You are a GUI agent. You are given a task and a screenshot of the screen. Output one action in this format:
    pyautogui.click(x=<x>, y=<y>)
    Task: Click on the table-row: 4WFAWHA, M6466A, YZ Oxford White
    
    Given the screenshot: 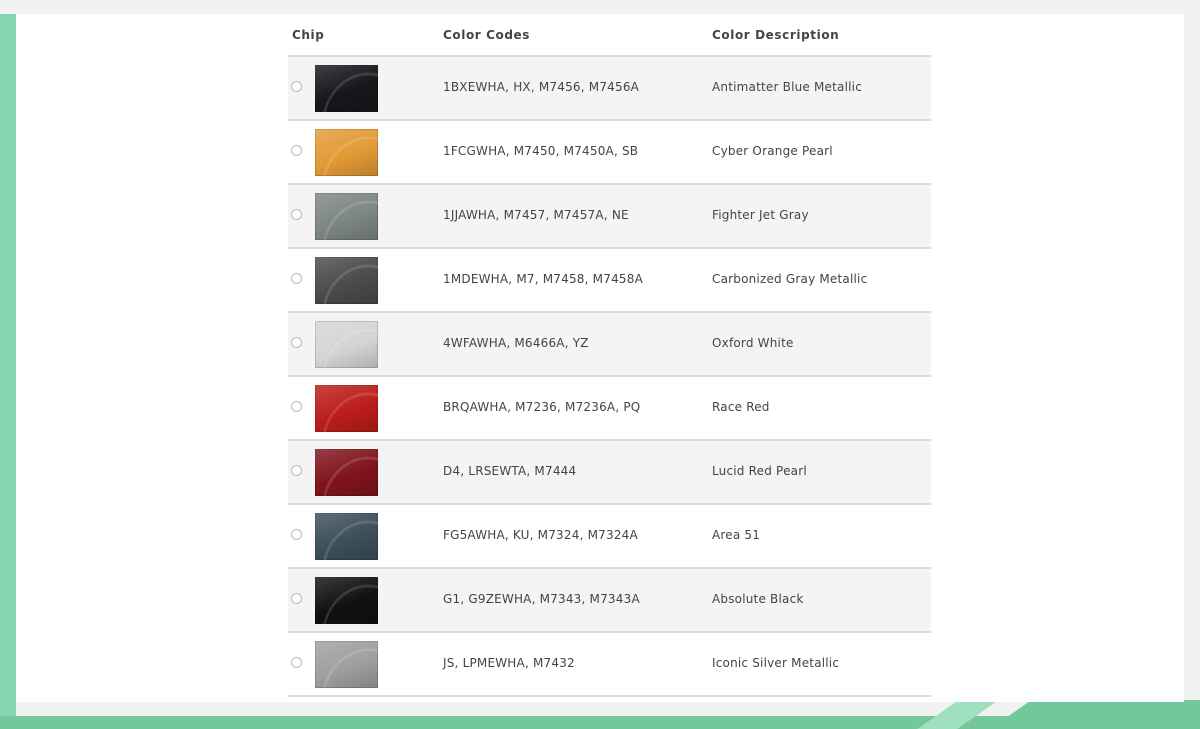 What is the action you would take?
    pyautogui.click(x=609, y=345)
    